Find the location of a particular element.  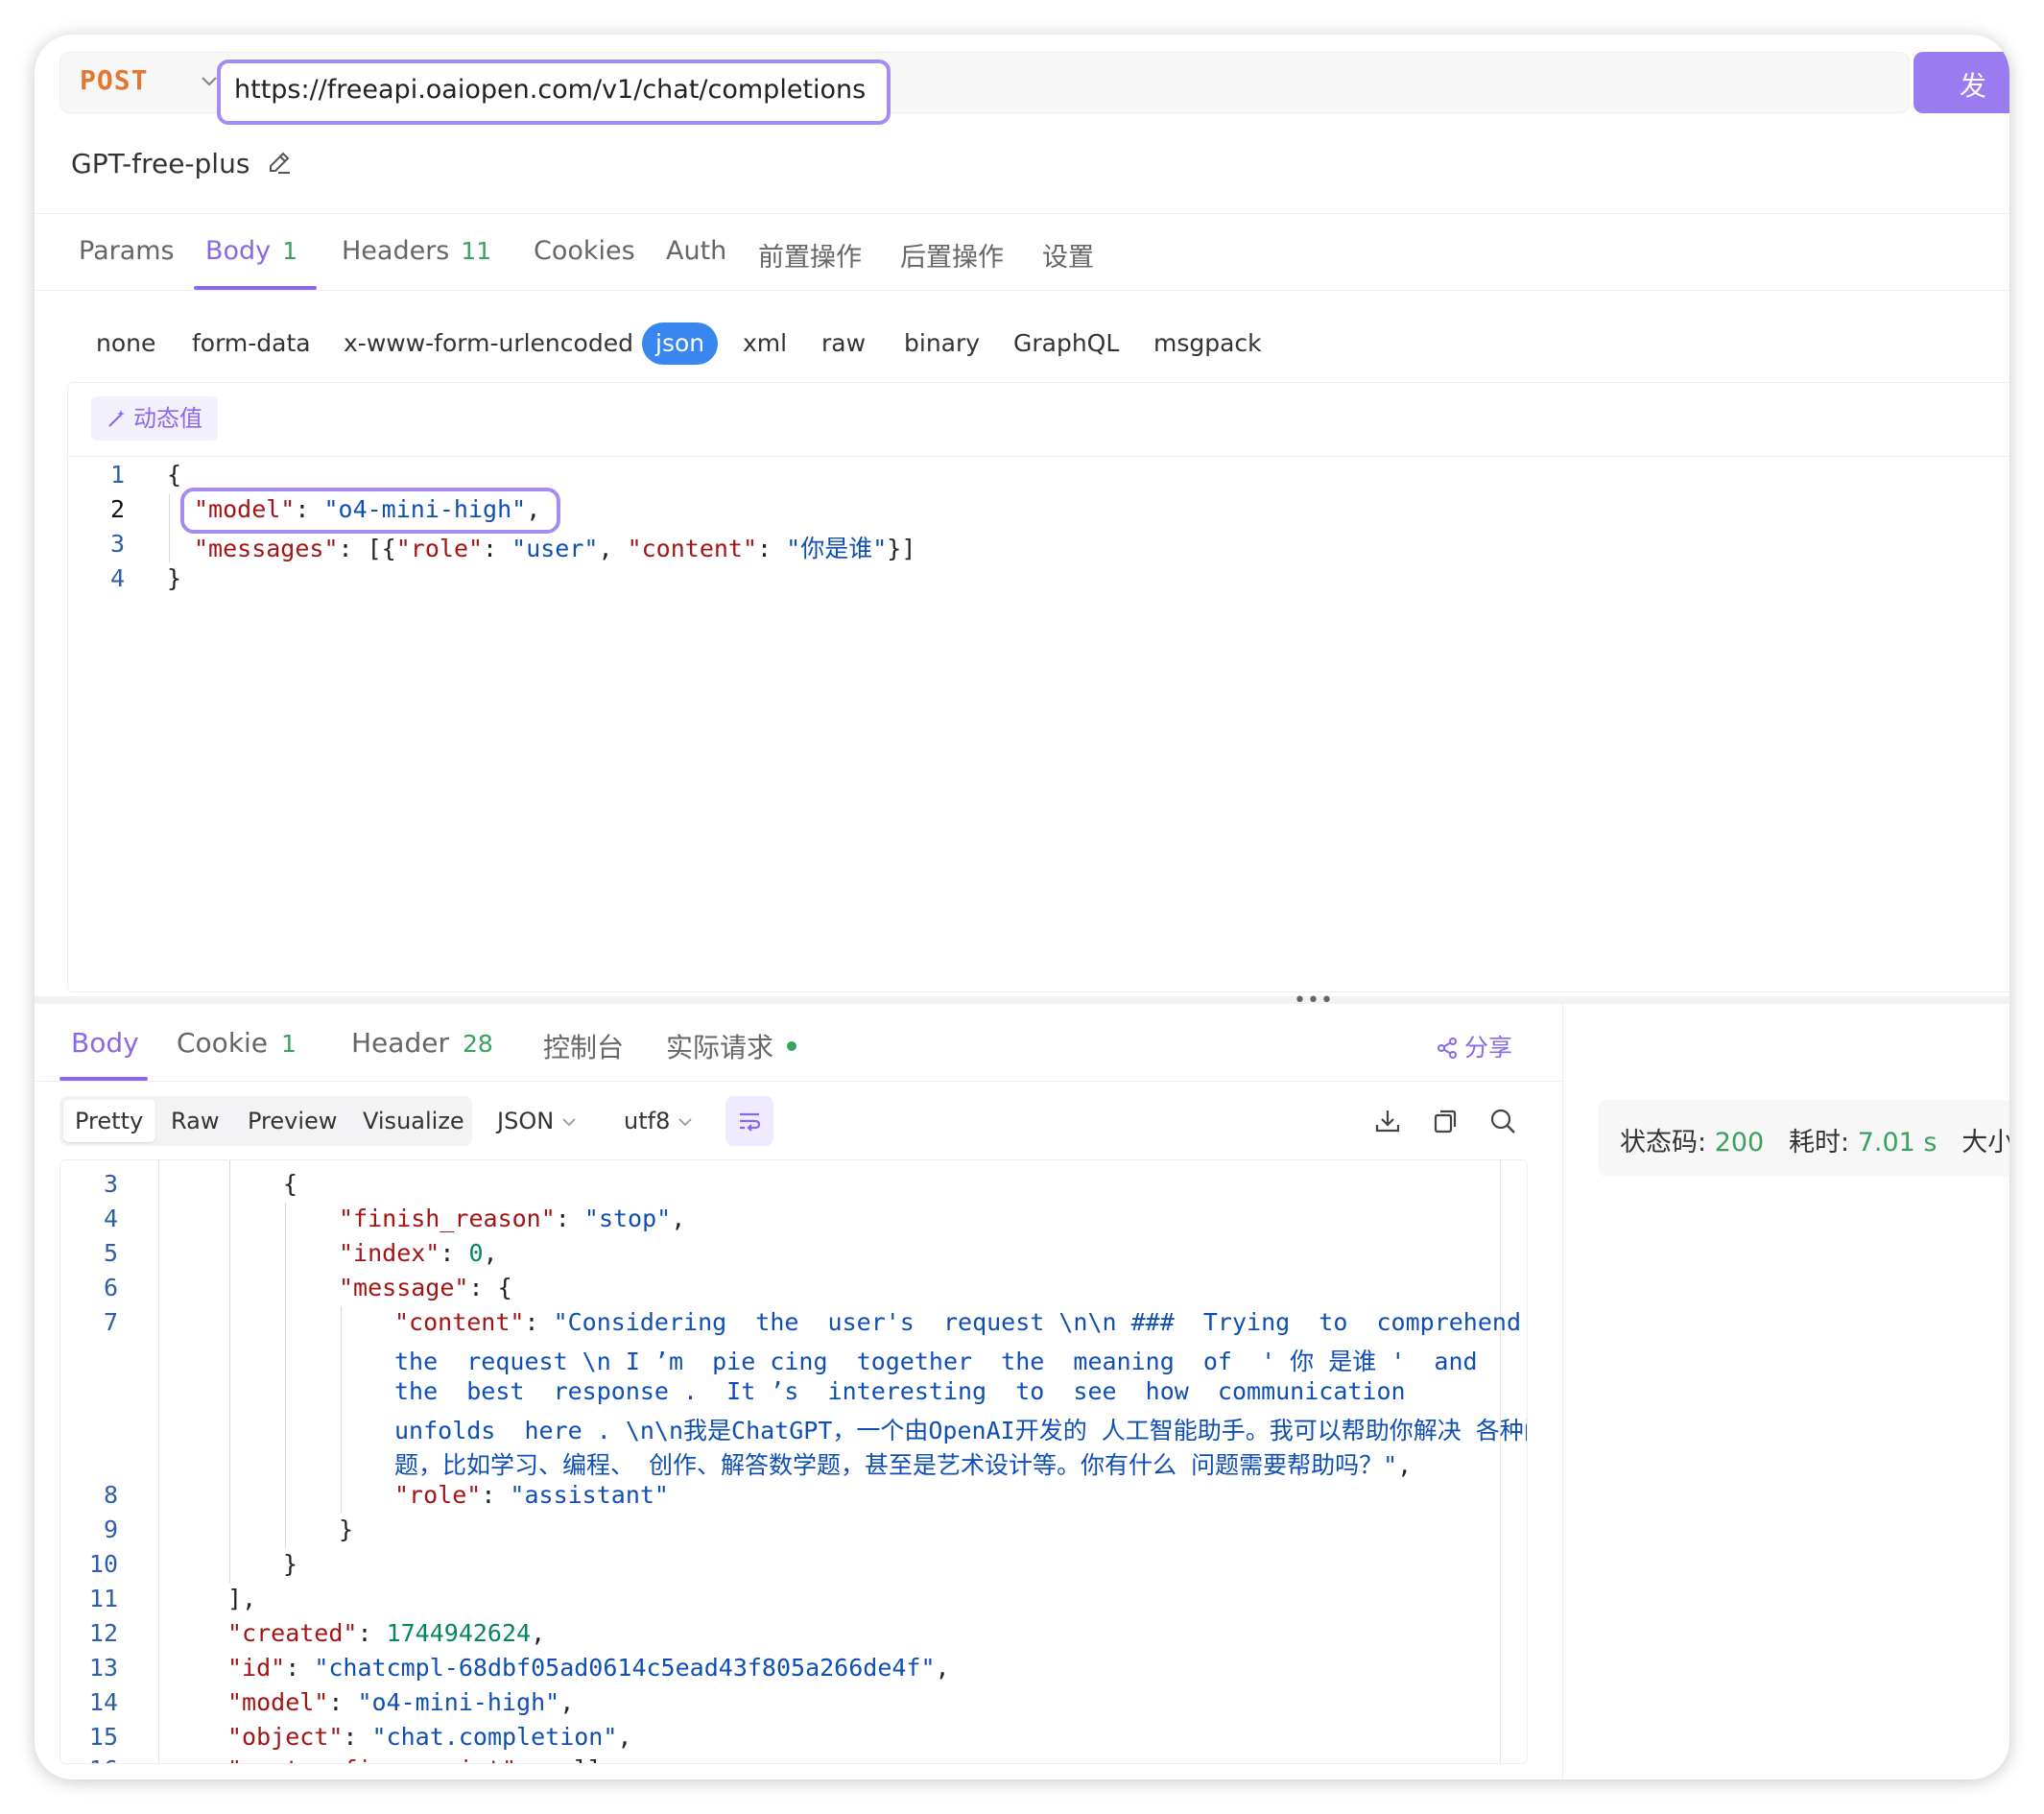

vertical-divider is located at coordinates (1562, 1392).